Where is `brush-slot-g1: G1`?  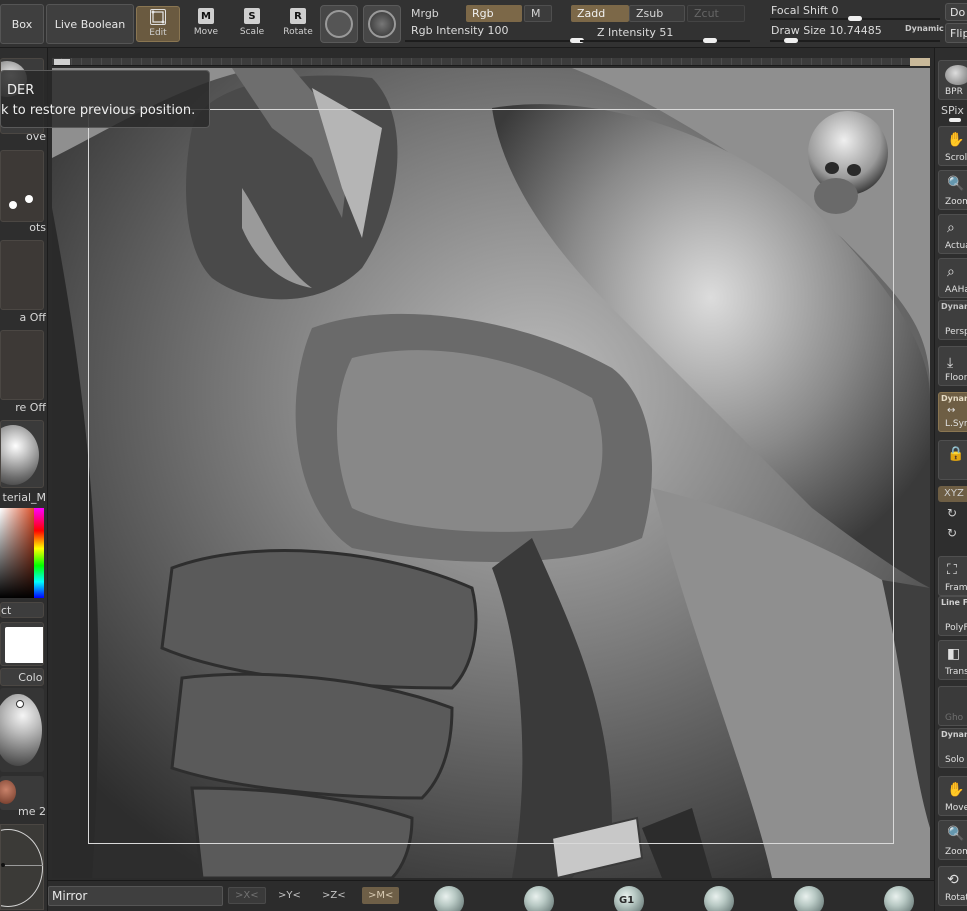 brush-slot-g1: G1 is located at coordinates (629, 898).